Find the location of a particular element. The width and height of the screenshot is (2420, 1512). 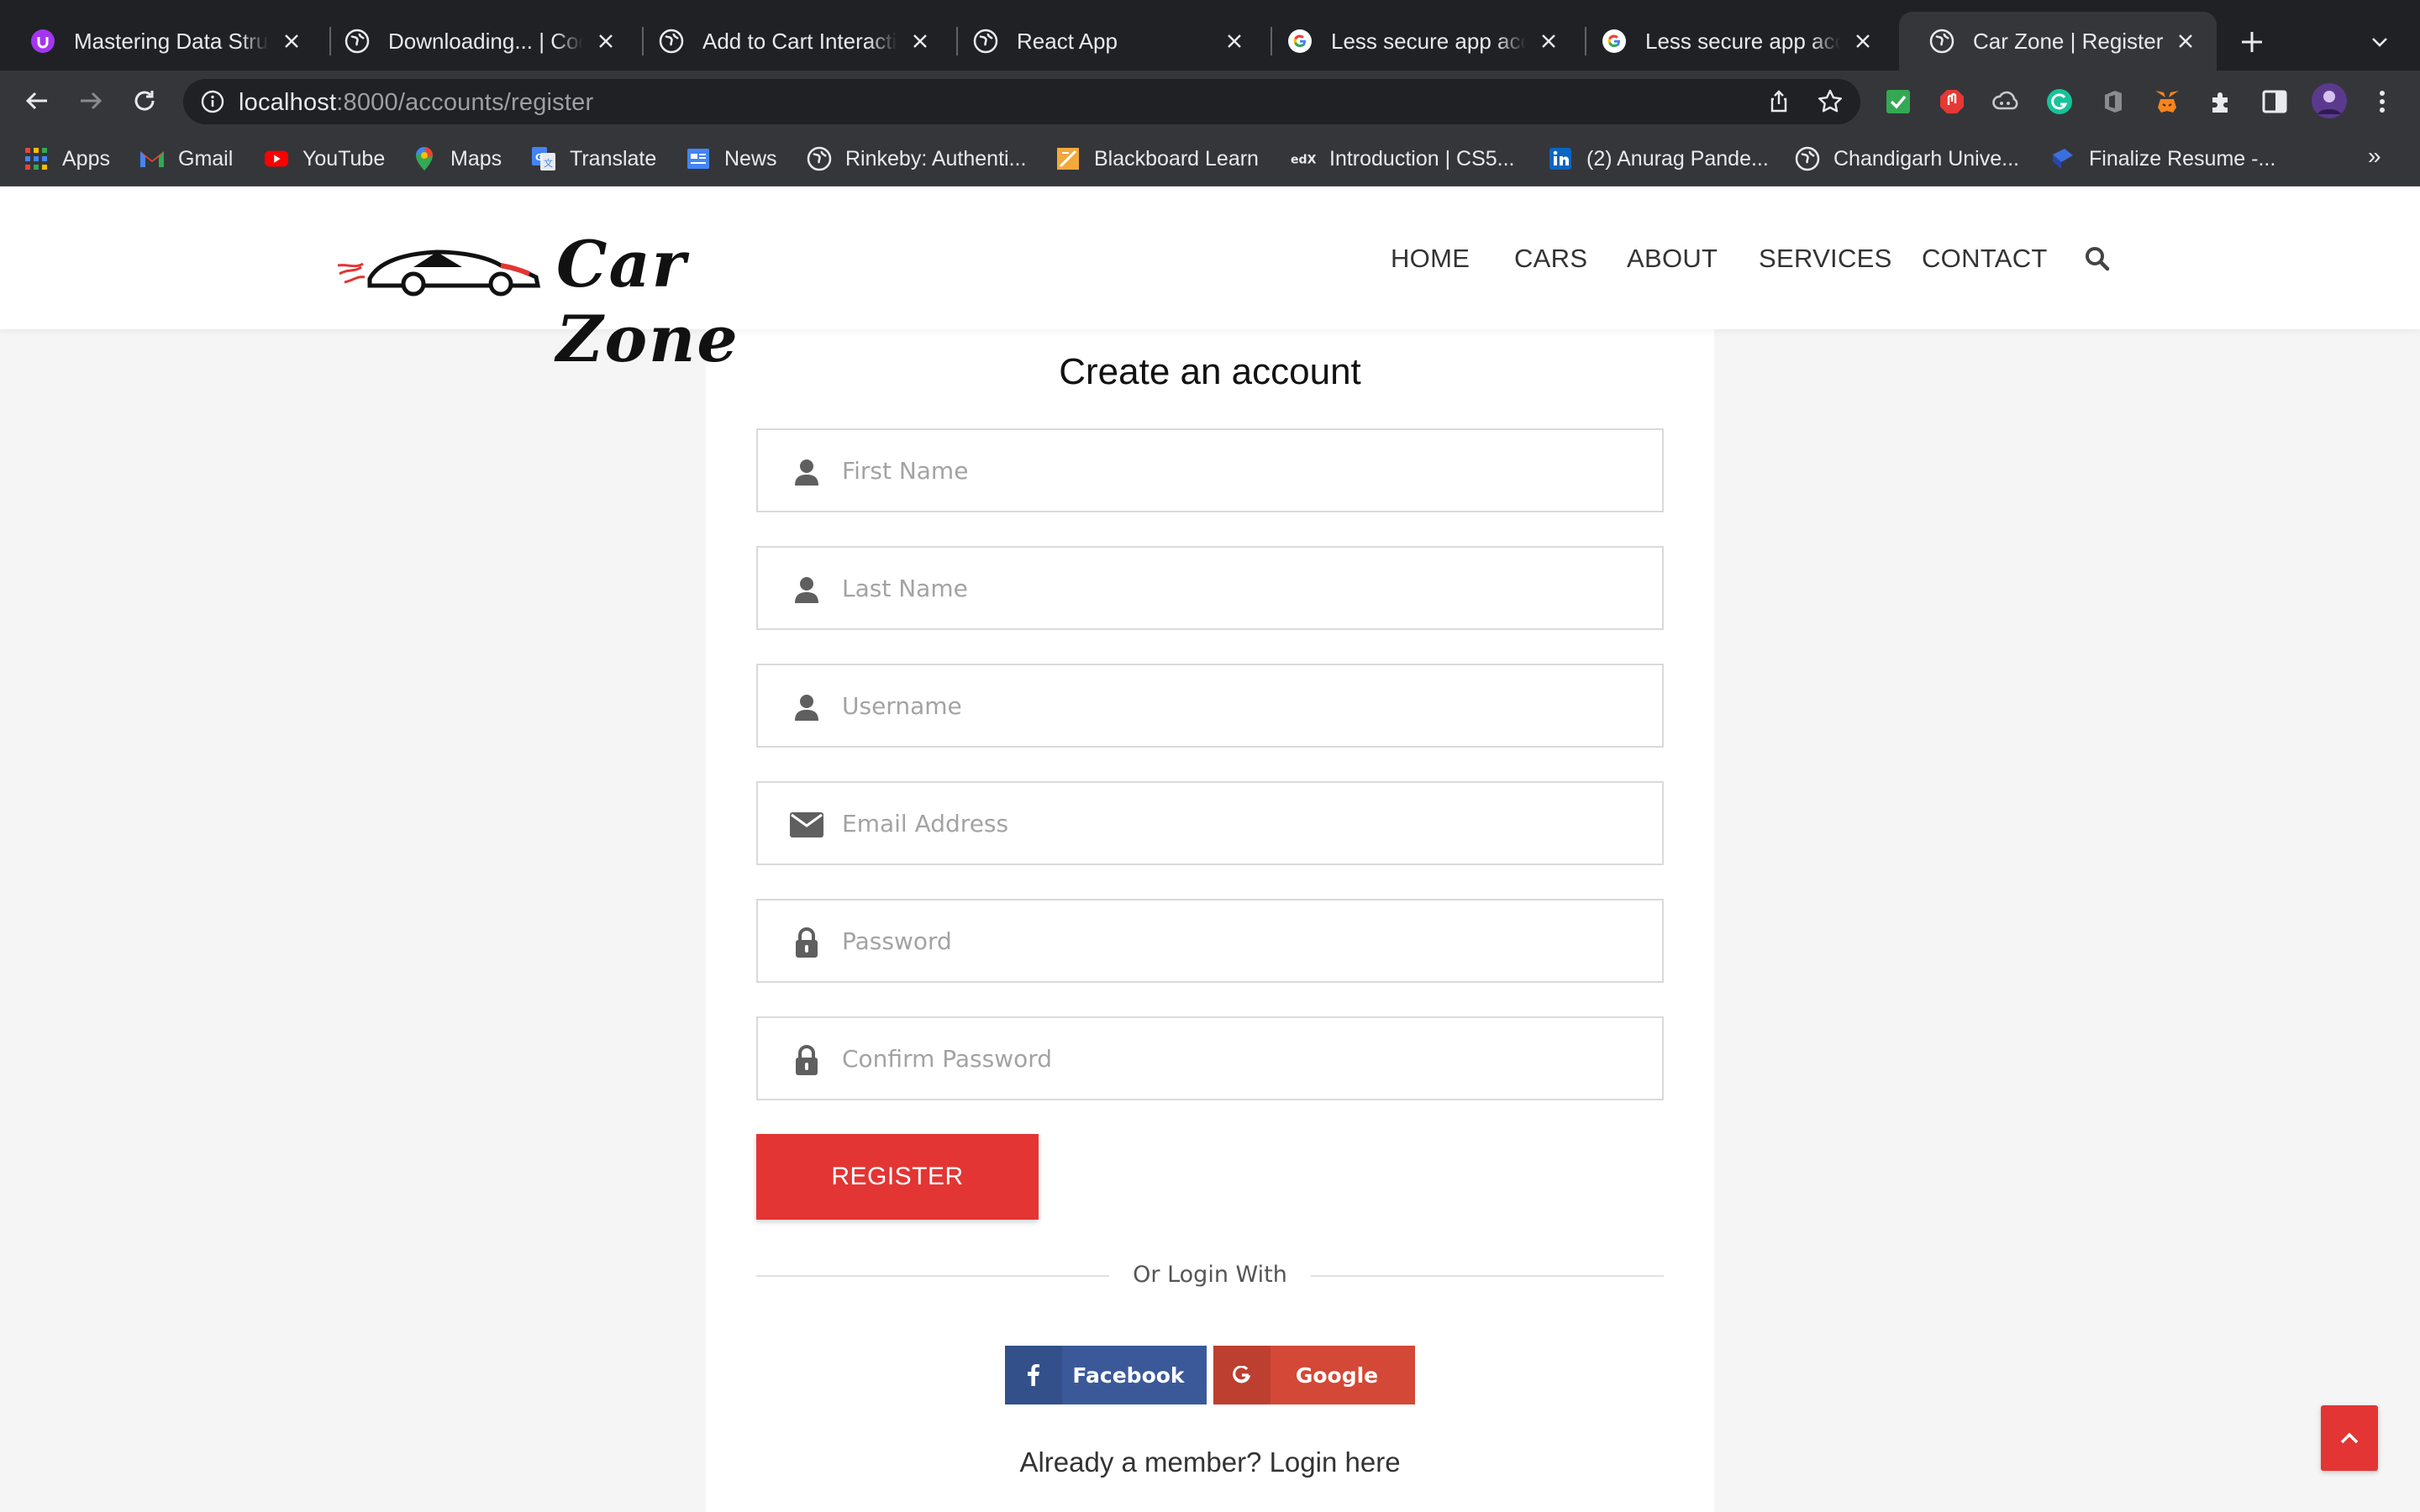

last-name-field is located at coordinates (1210, 588).